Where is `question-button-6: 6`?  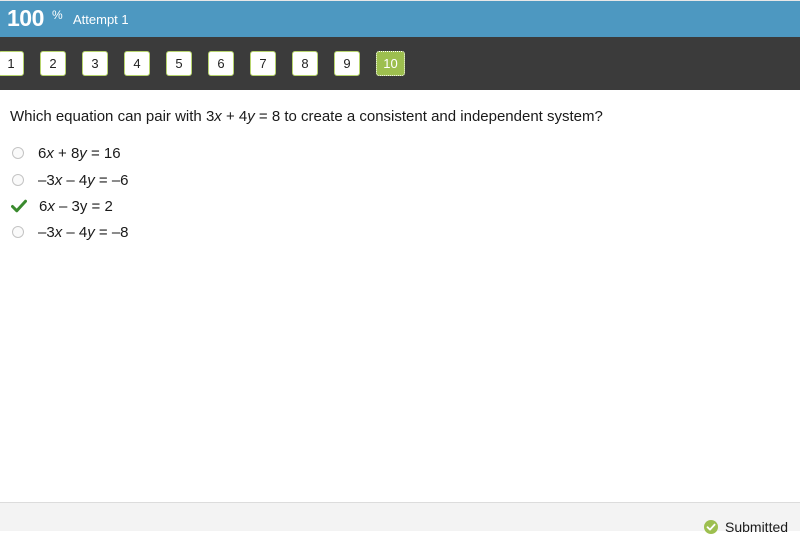 question-button-6: 6 is located at coordinates (221, 63).